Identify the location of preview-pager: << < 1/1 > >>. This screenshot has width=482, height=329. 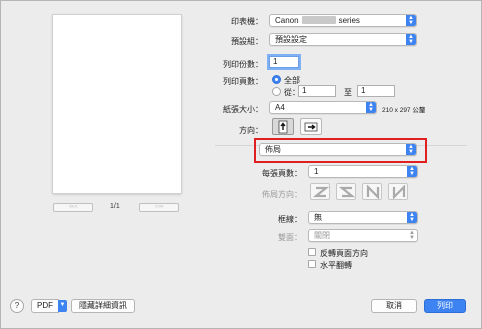
(117, 208).